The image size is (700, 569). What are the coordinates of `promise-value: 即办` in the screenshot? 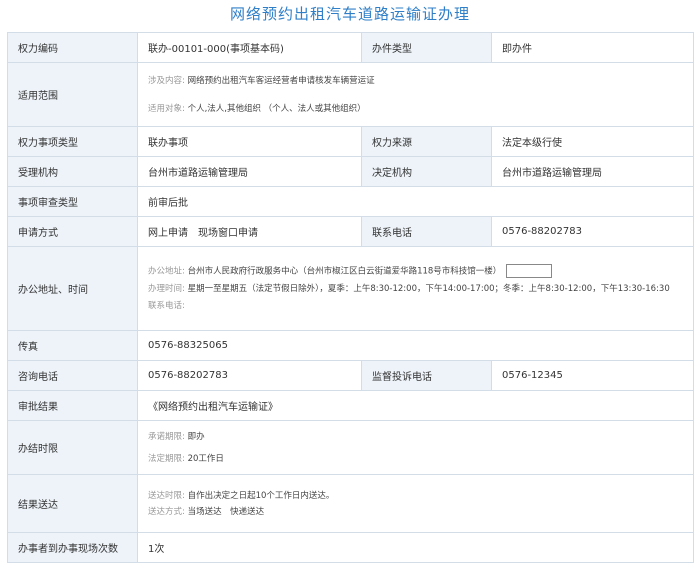 It's located at (196, 436).